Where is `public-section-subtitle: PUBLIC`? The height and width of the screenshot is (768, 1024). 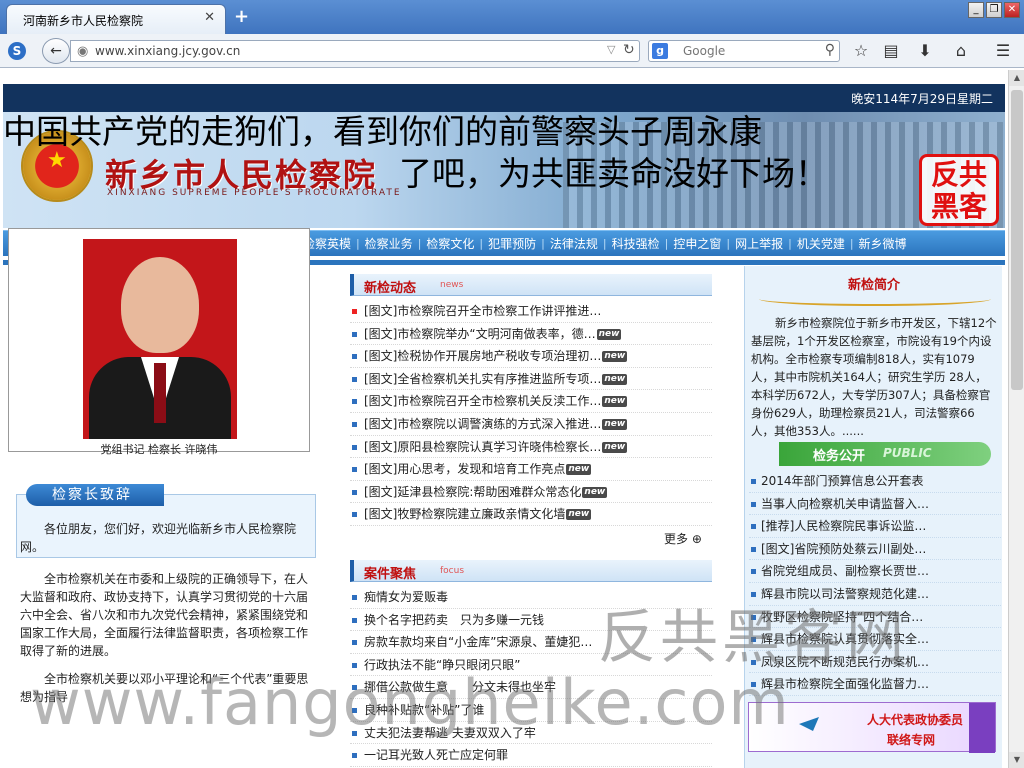
public-section-subtitle: PUBLIC is located at coordinates (907, 453).